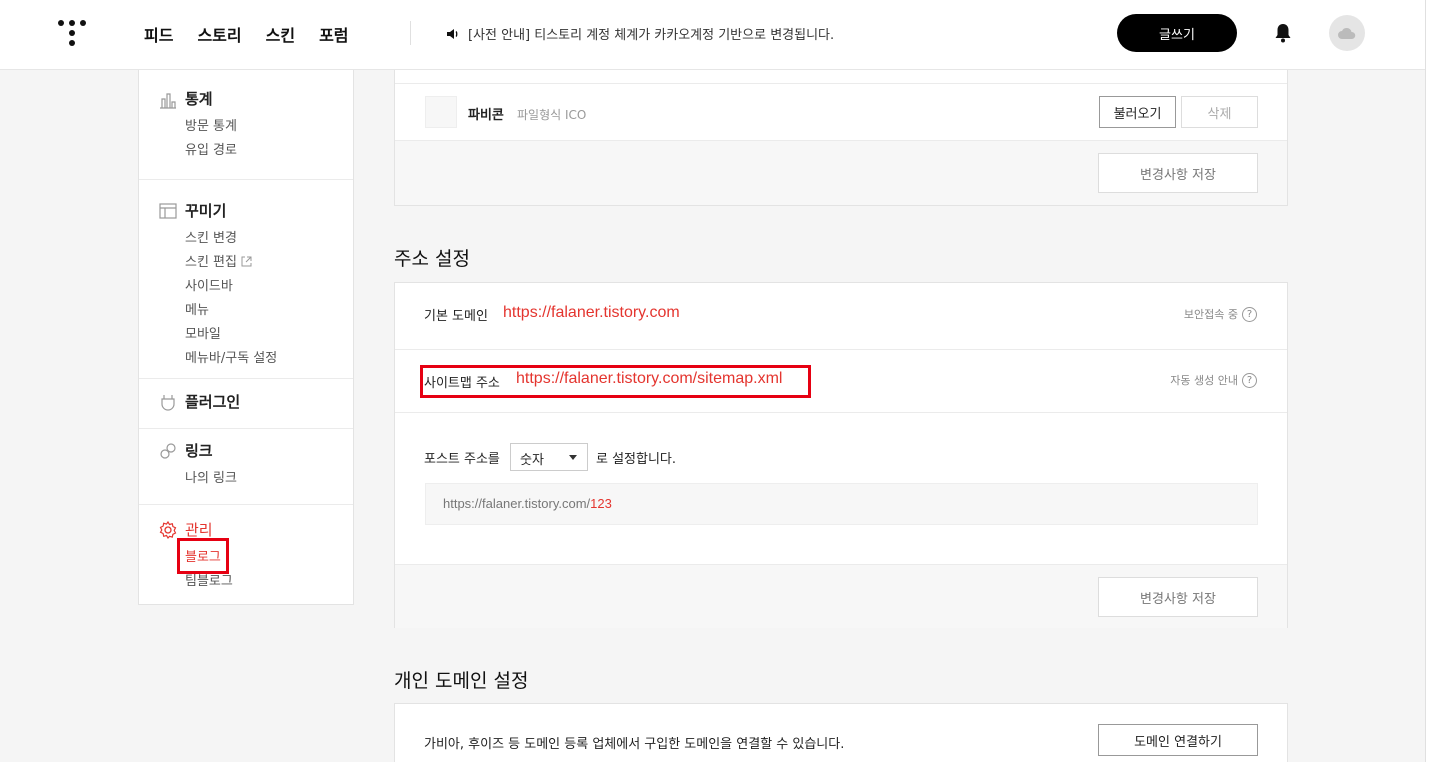 The image size is (1429, 762). I want to click on external-link-icon, so click(246, 261).